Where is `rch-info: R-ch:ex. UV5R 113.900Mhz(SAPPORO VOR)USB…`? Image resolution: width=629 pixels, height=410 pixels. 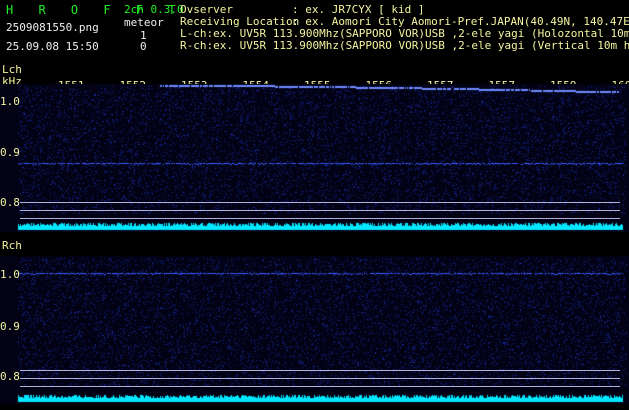 rch-info: R-ch:ex. UV5R 113.900Mhz(SAPPORO VOR)USB… is located at coordinates (404, 45).